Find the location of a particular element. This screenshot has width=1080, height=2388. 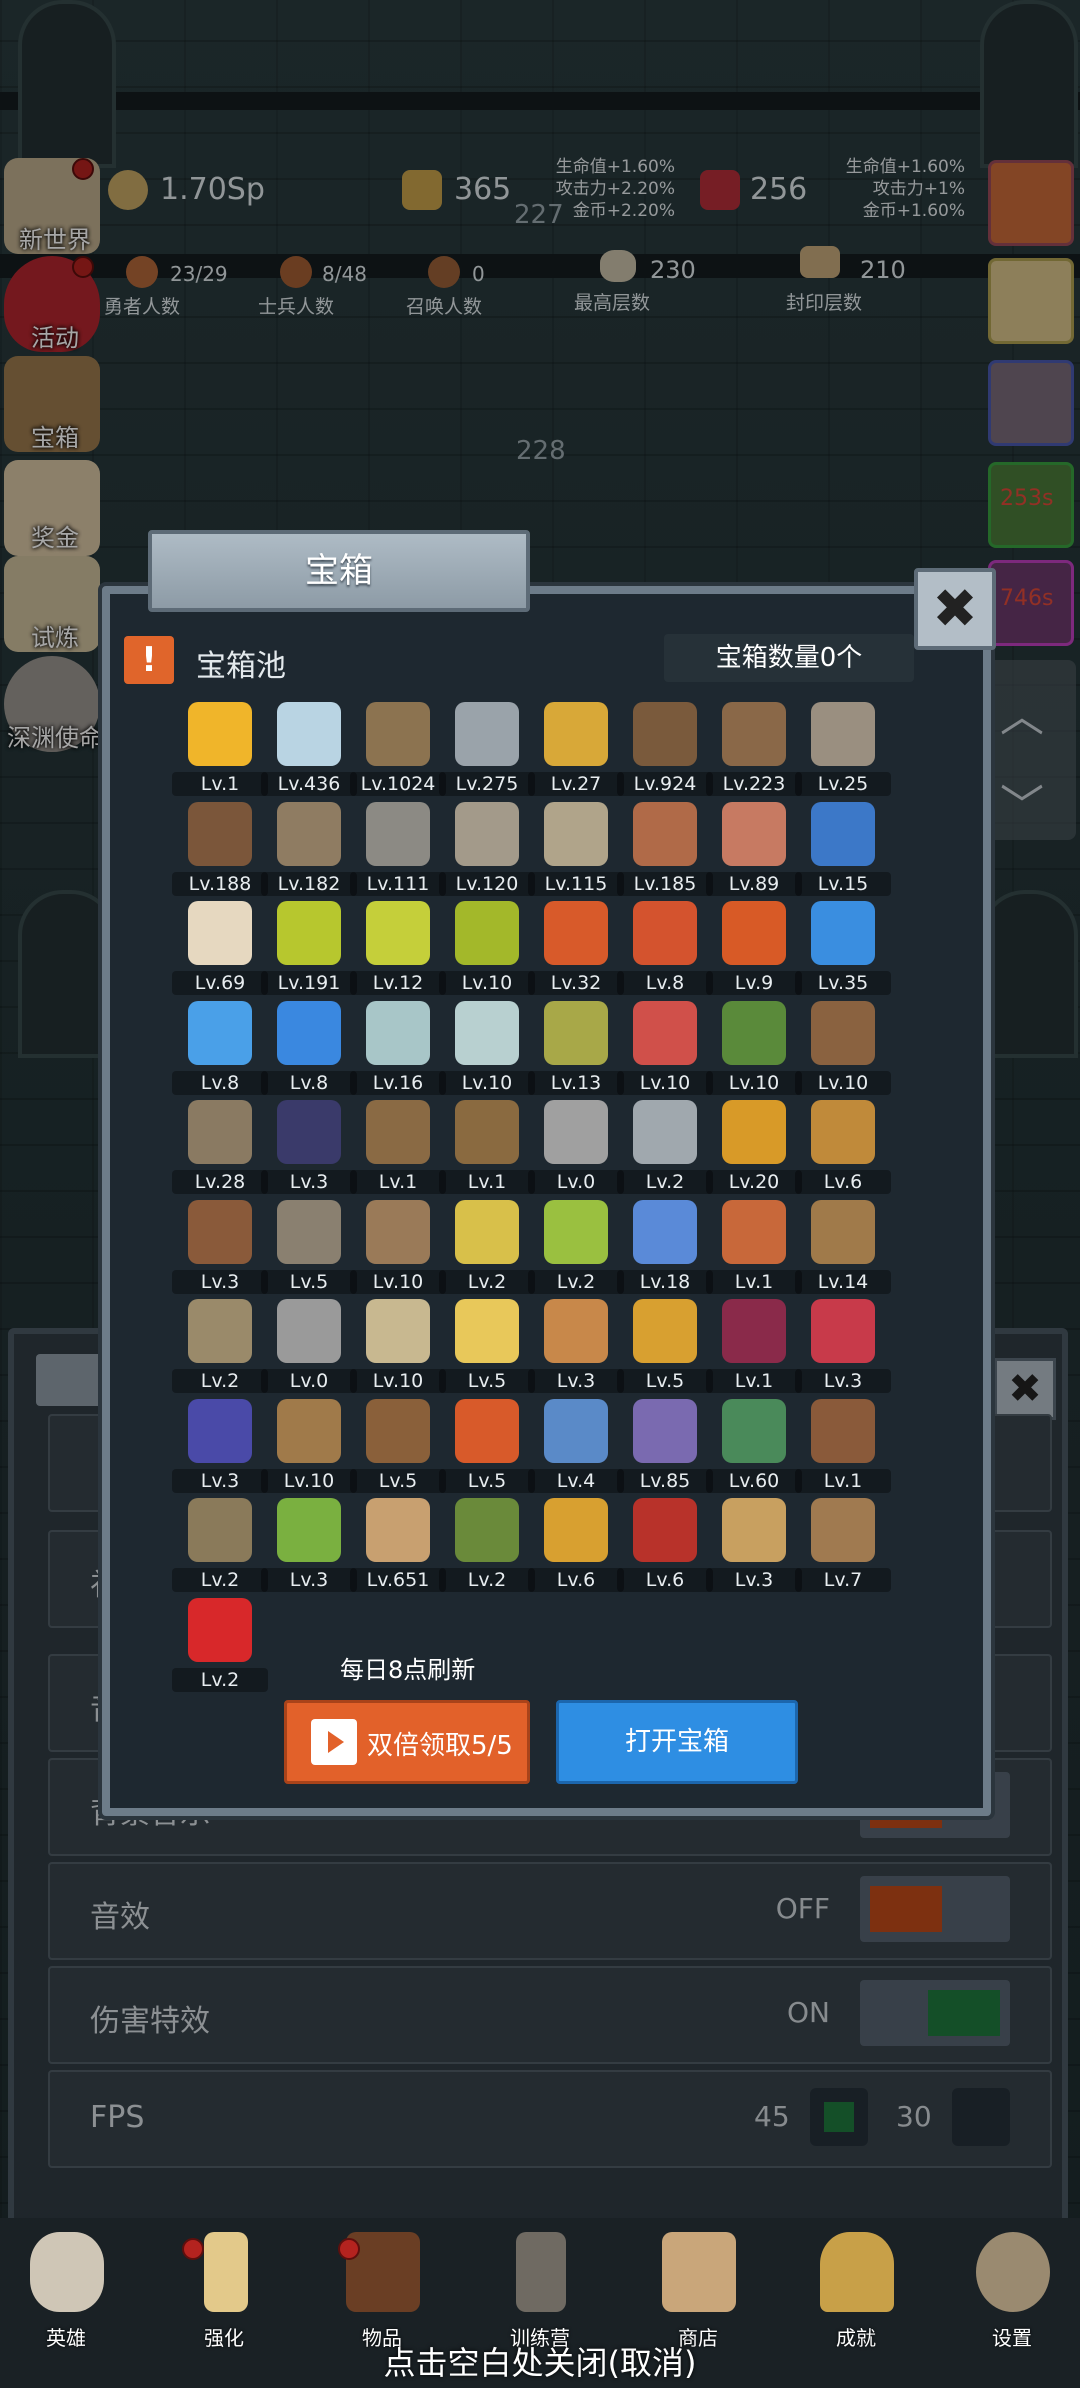

item-level: Lv.6 is located at coordinates (843, 1182).